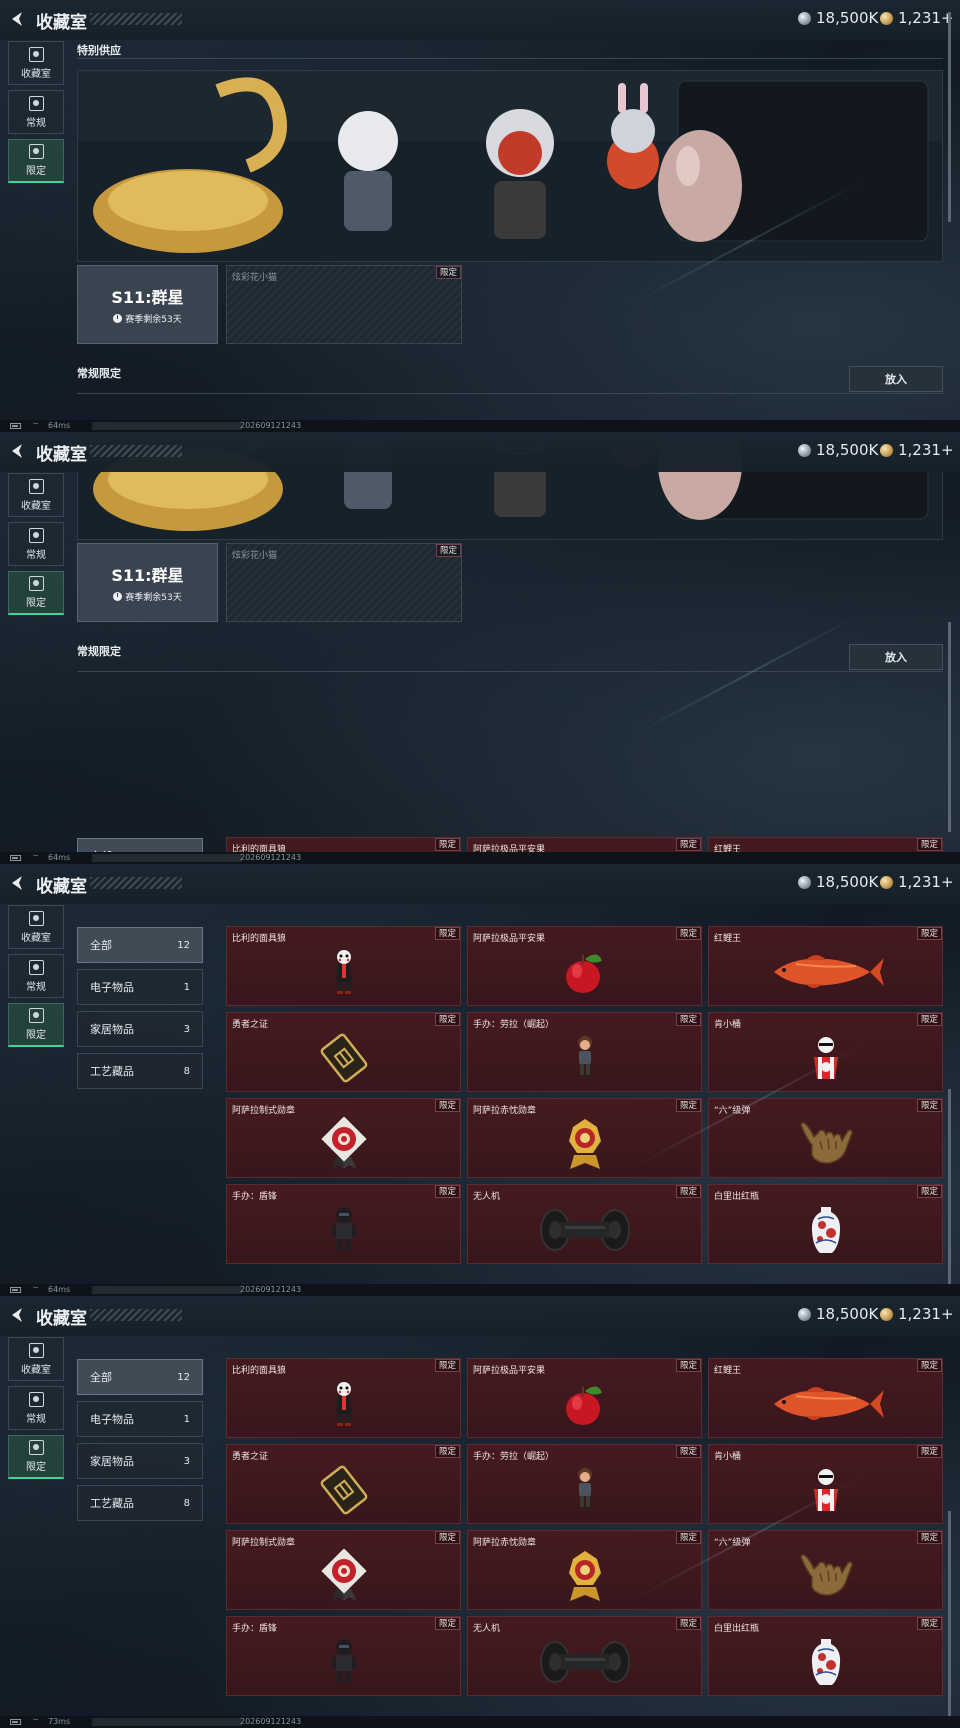 The width and height of the screenshot is (960, 1728). Describe the element at coordinates (926, 450) in the screenshot. I see `gold-amount: 1,231+` at that location.